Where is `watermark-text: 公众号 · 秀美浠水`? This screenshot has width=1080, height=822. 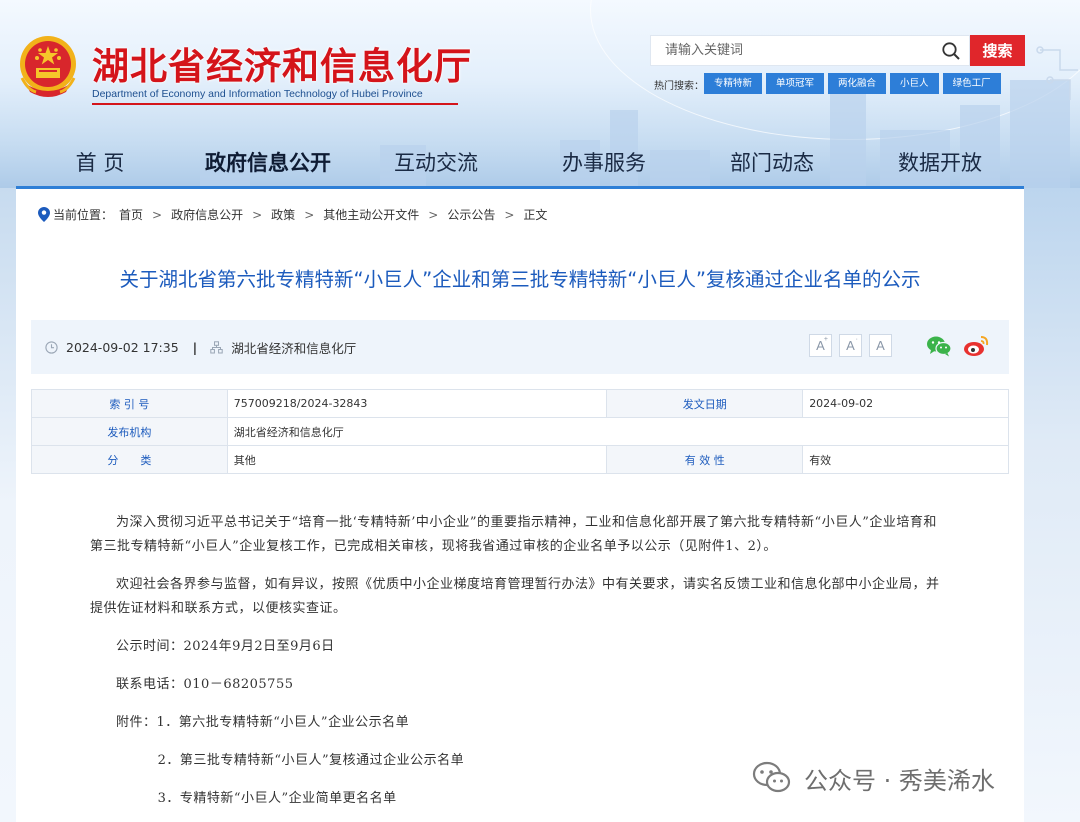
watermark-text: 公众号 · 秀美浠水 is located at coordinates (899, 780).